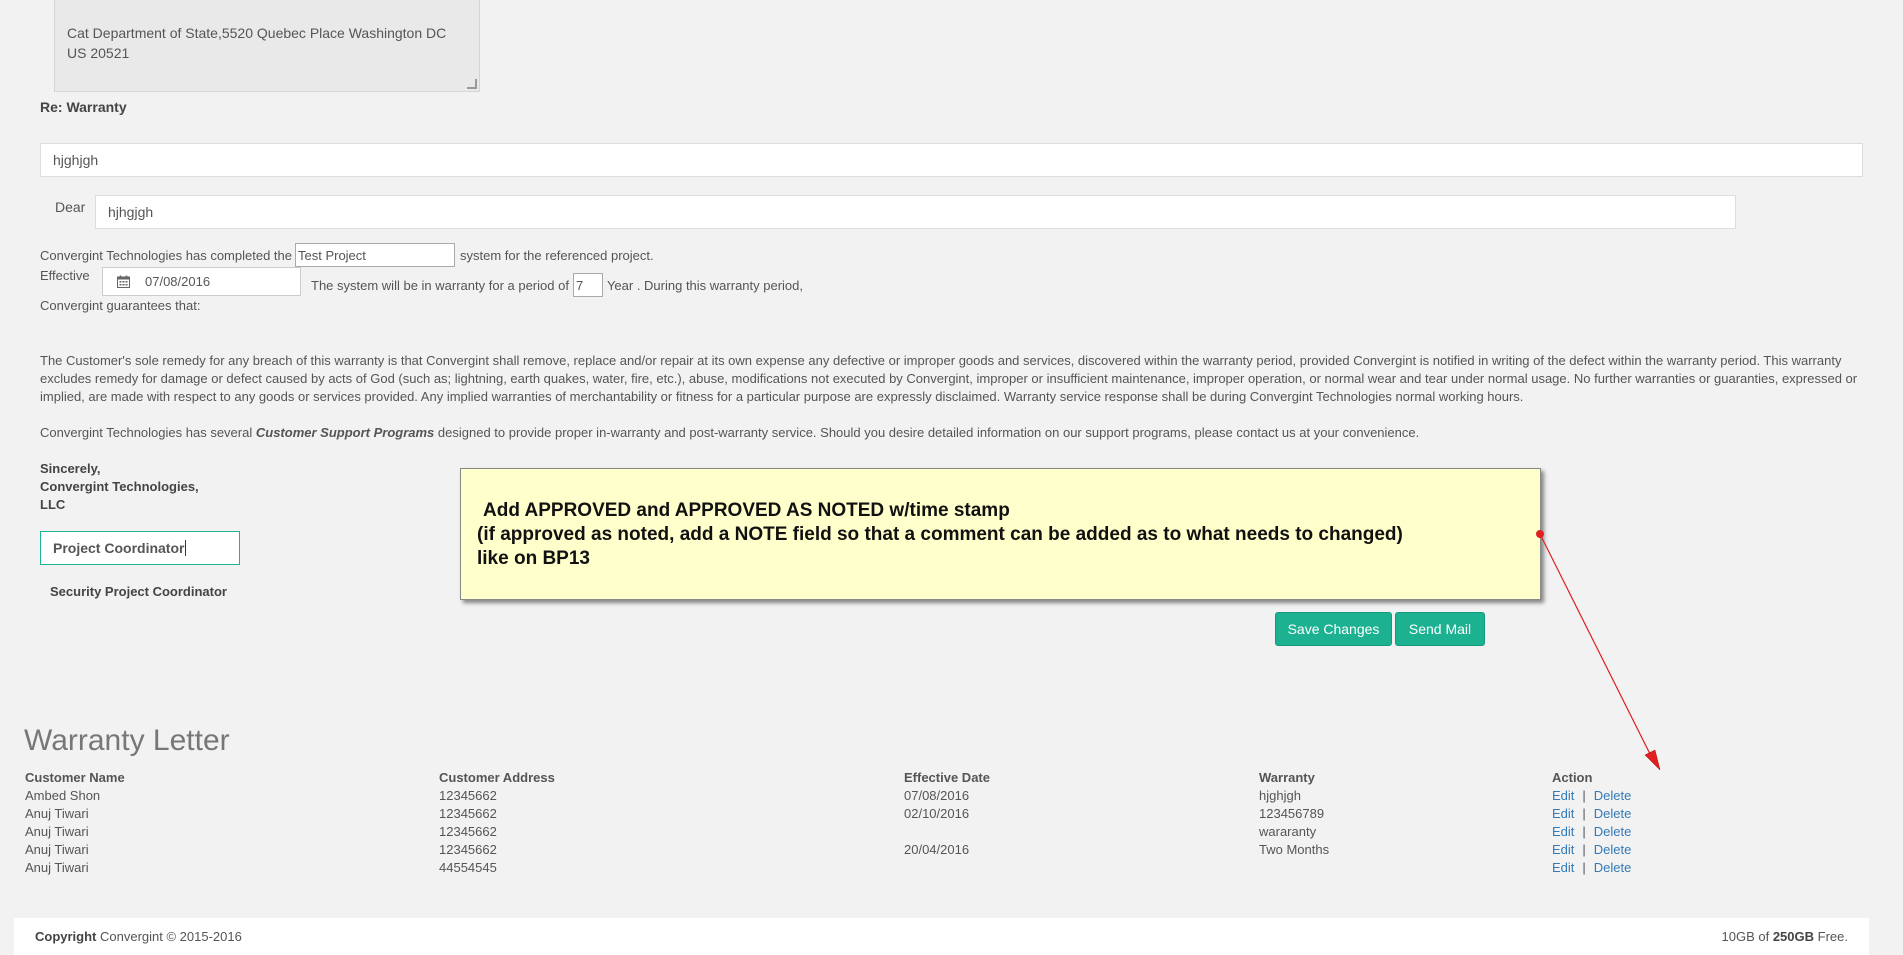 The image size is (1903, 955). What do you see at coordinates (63, 795) in the screenshot?
I see `cell-customer-name: Ambed Shon` at bounding box center [63, 795].